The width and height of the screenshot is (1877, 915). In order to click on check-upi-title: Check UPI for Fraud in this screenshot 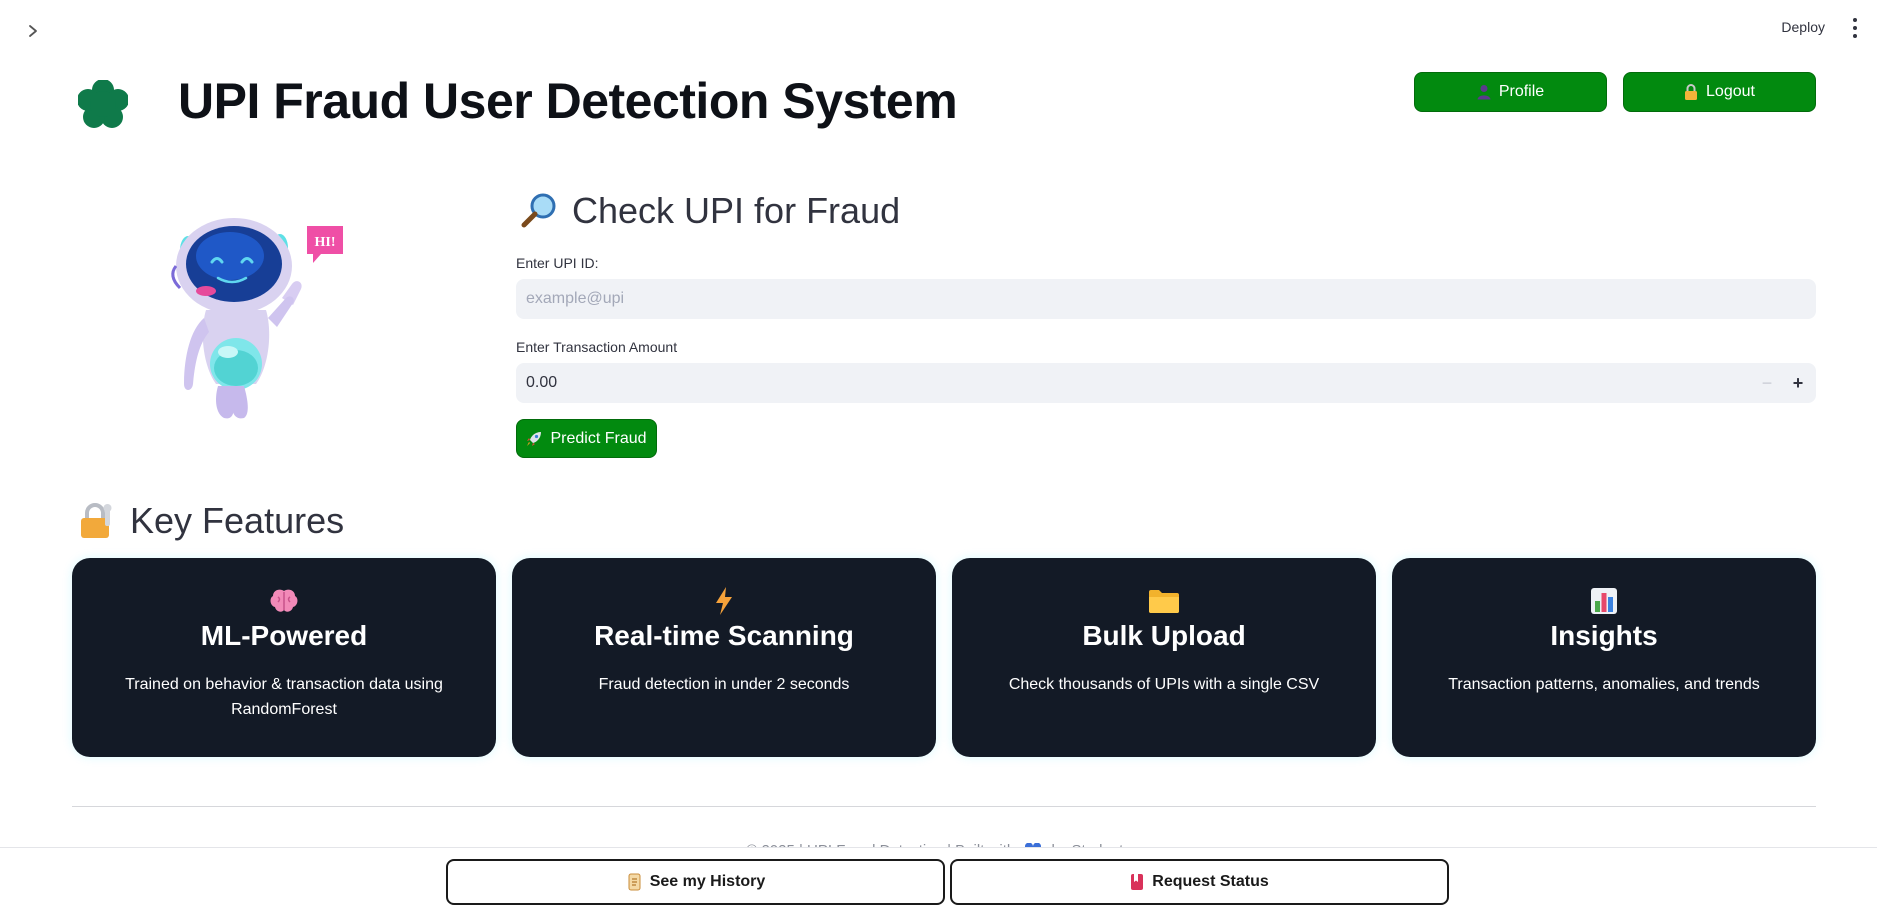, I will do `click(736, 210)`.